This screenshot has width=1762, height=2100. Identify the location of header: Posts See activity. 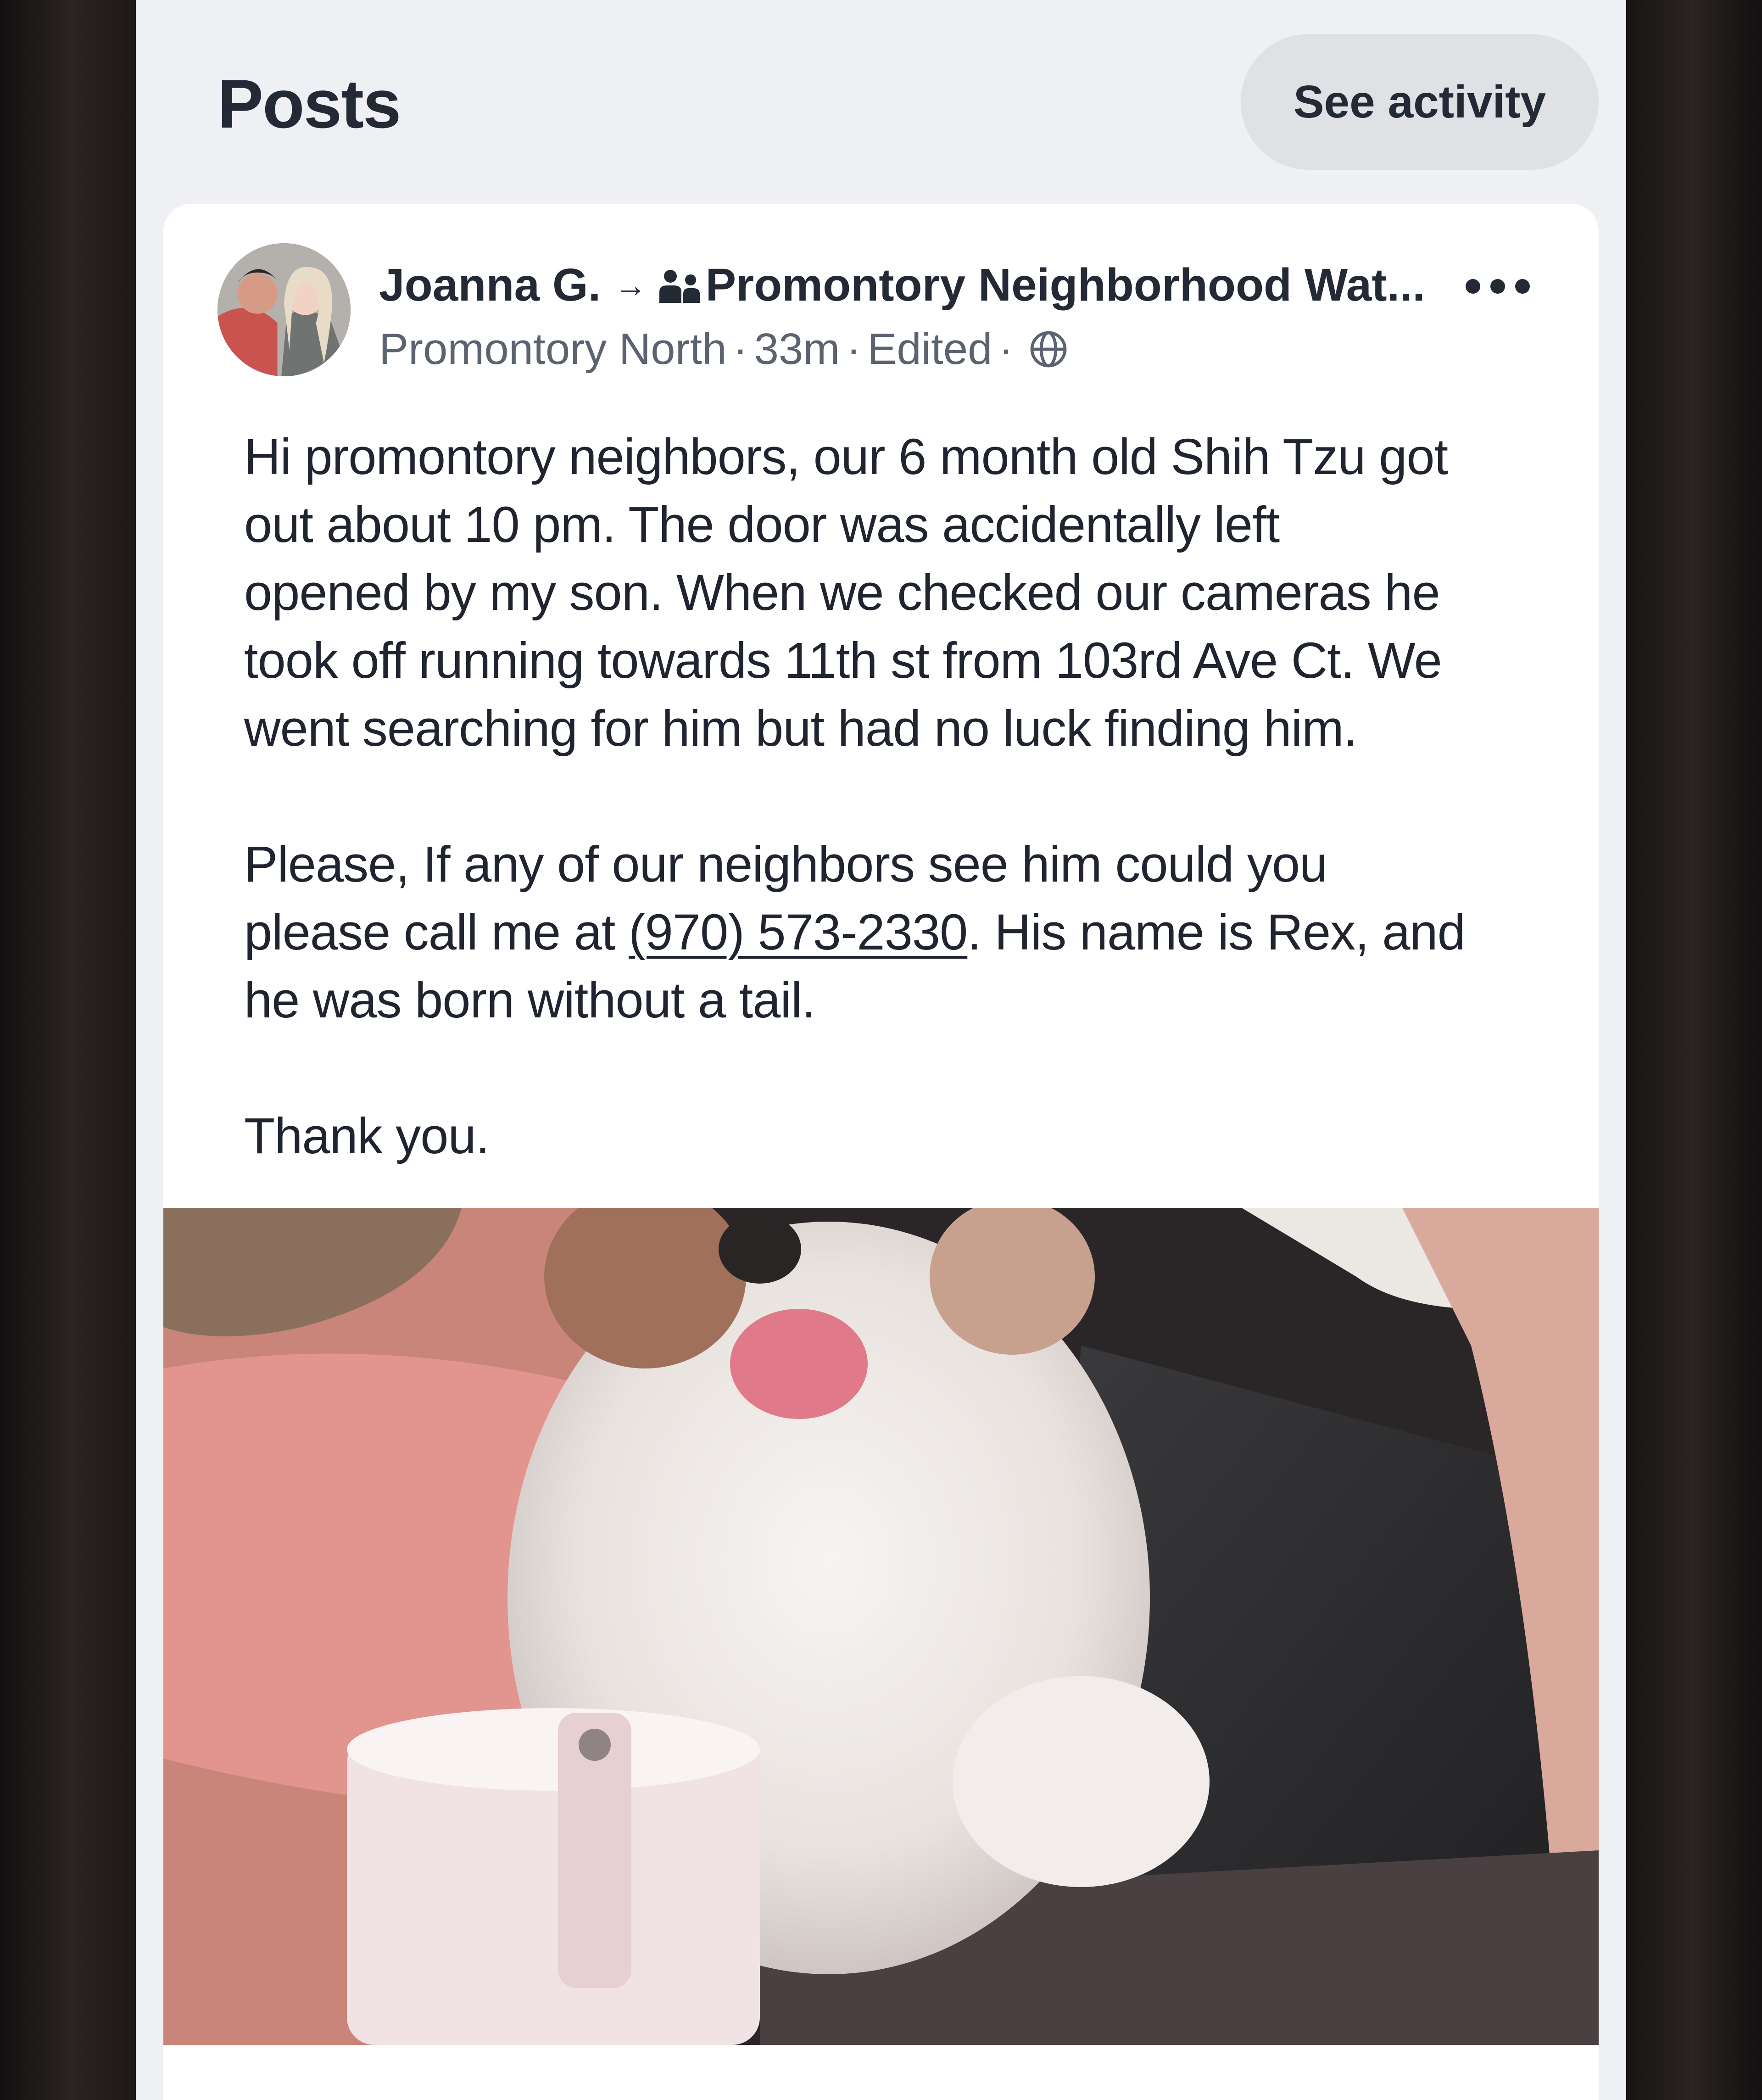
(881, 101).